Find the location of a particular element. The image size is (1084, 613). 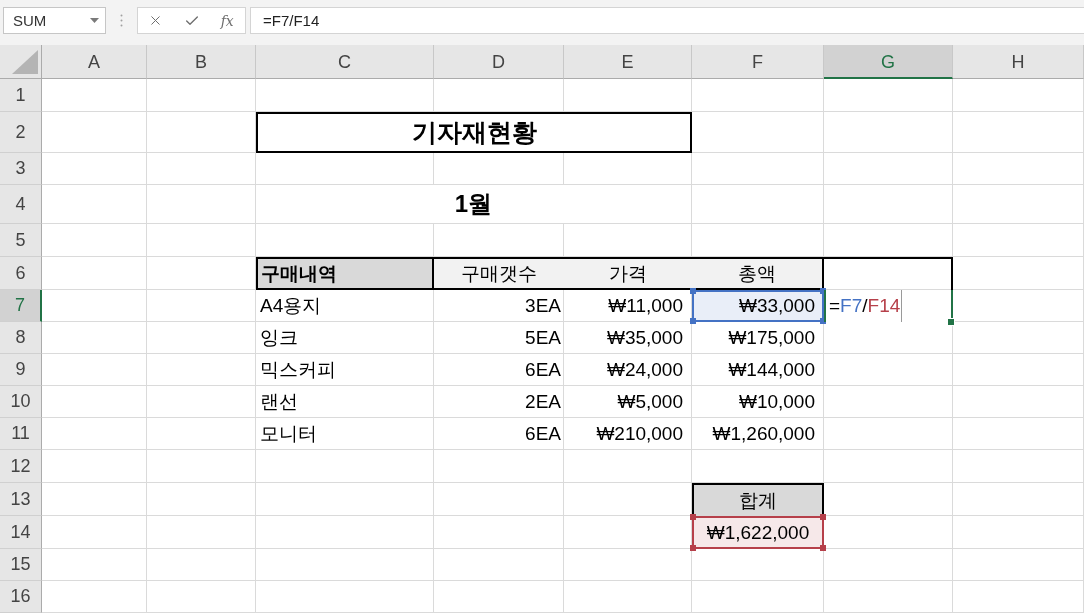

table-cell-text: ₩1,260,000 is located at coordinates (763, 434).